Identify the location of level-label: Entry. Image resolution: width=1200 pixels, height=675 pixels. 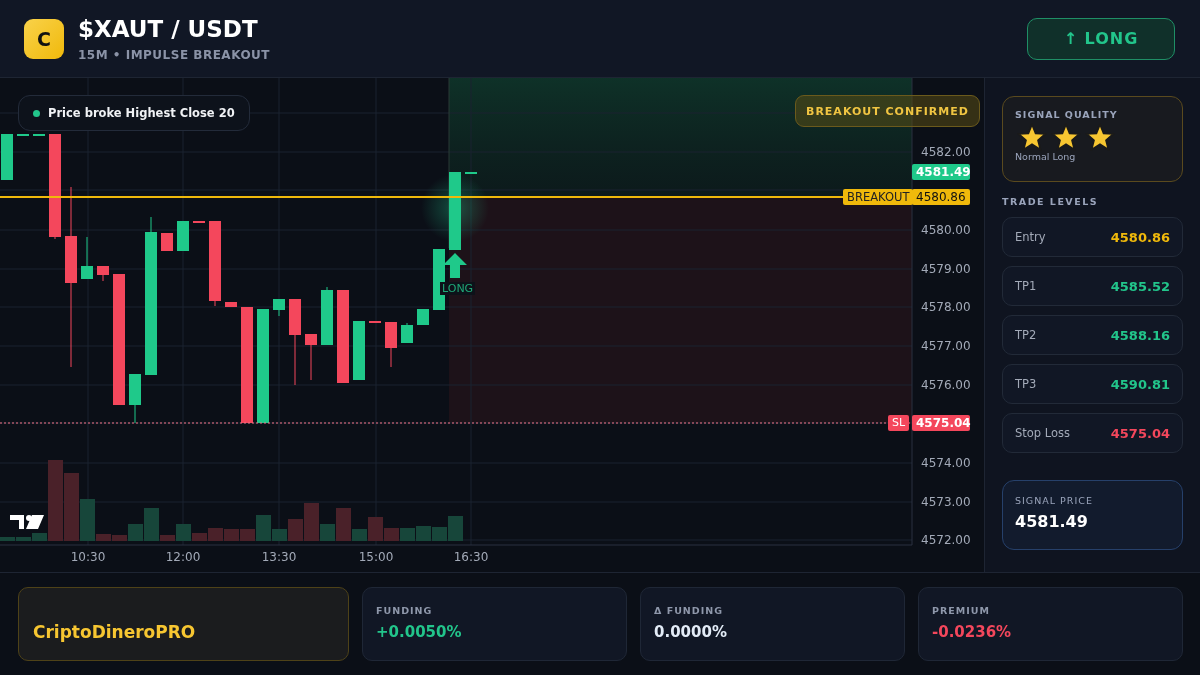
(1030, 237).